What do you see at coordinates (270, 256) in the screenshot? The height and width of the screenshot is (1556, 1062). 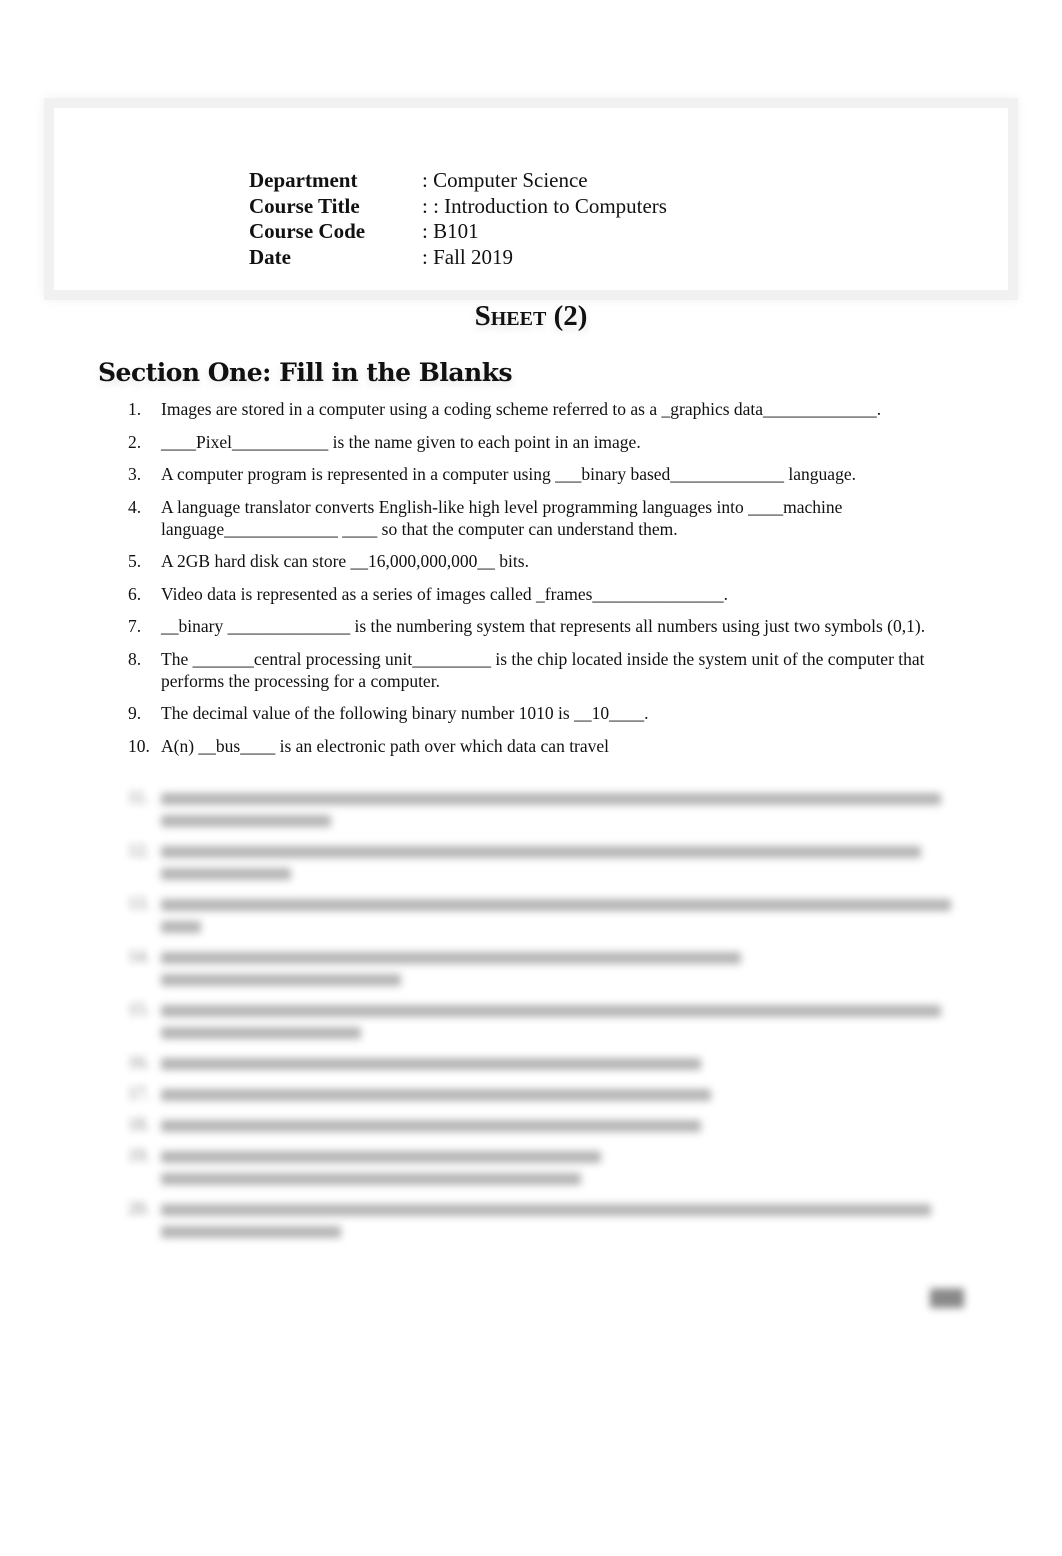 I see `date-label: Date` at bounding box center [270, 256].